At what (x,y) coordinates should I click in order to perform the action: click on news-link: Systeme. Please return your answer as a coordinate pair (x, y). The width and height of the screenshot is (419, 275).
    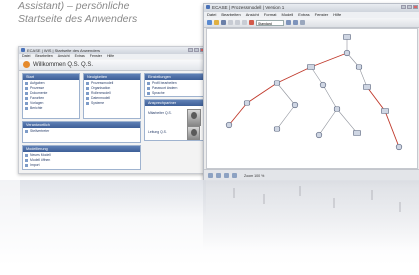
    Looking at the image, I should click on (112, 103).